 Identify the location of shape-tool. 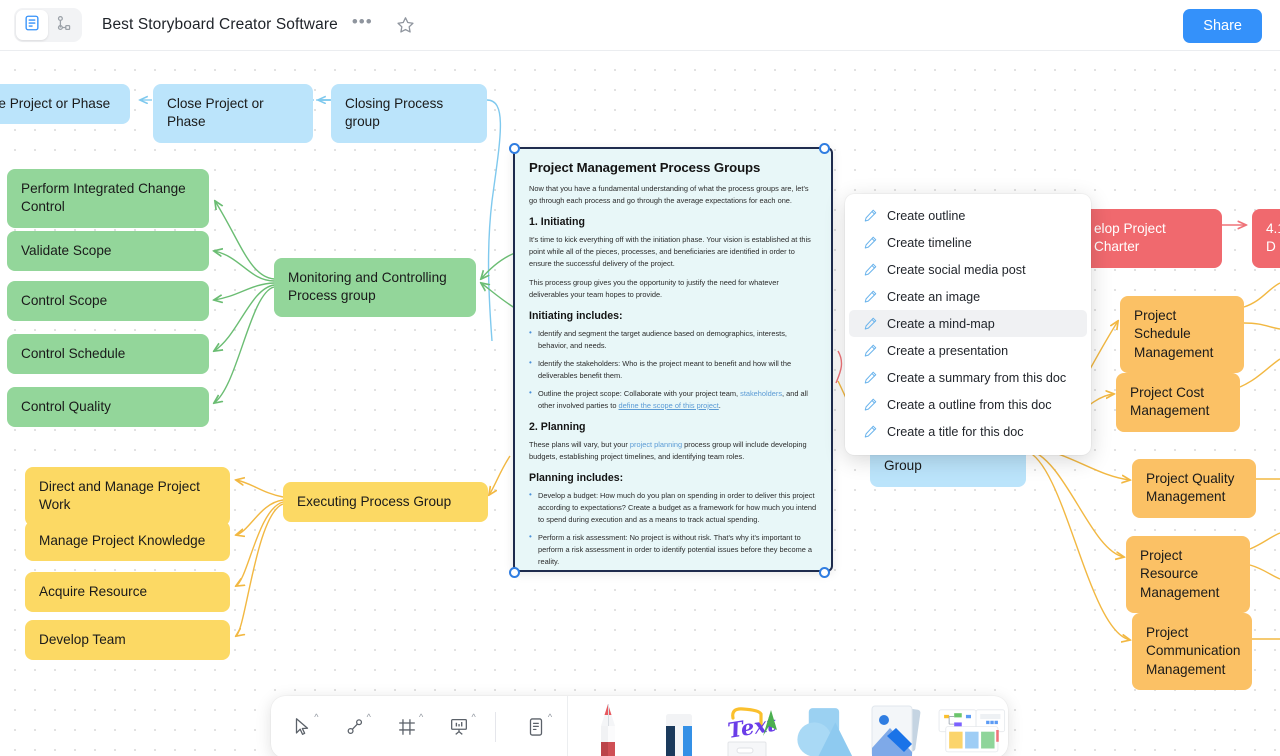
(823, 726).